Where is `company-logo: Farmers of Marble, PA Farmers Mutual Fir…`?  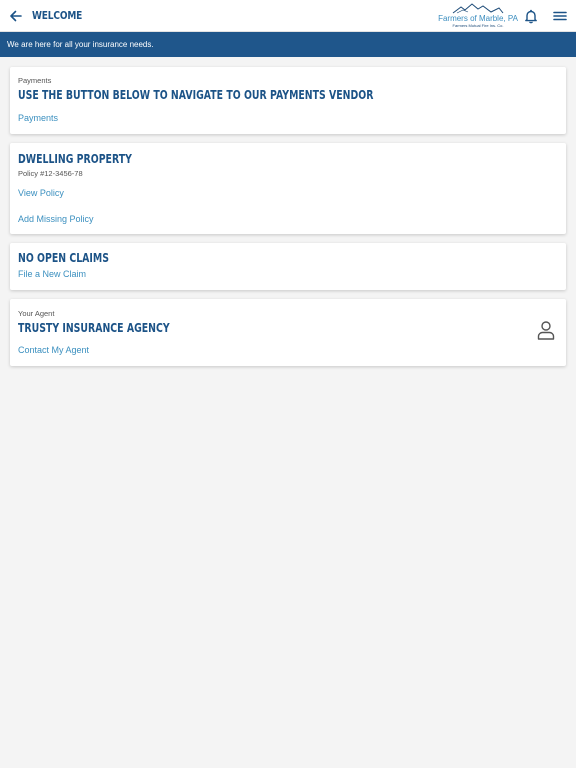 company-logo: Farmers of Marble, PA Farmers Mutual Fir… is located at coordinates (478, 16).